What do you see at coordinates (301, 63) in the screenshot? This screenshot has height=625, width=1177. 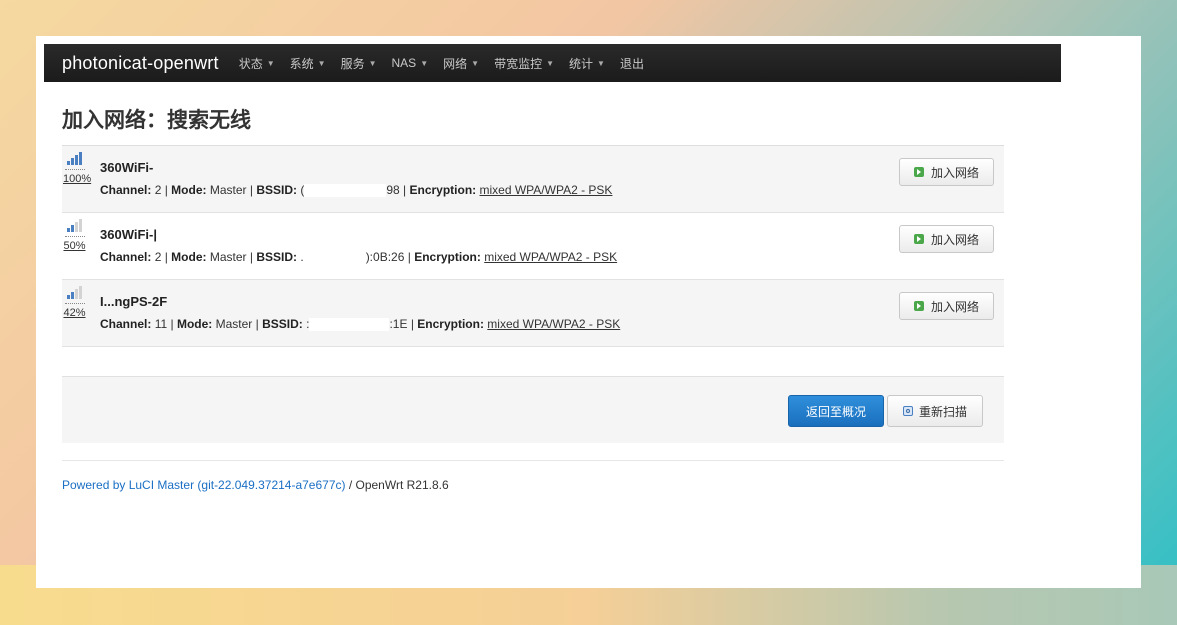 I see `menu-system-label: 系统` at bounding box center [301, 63].